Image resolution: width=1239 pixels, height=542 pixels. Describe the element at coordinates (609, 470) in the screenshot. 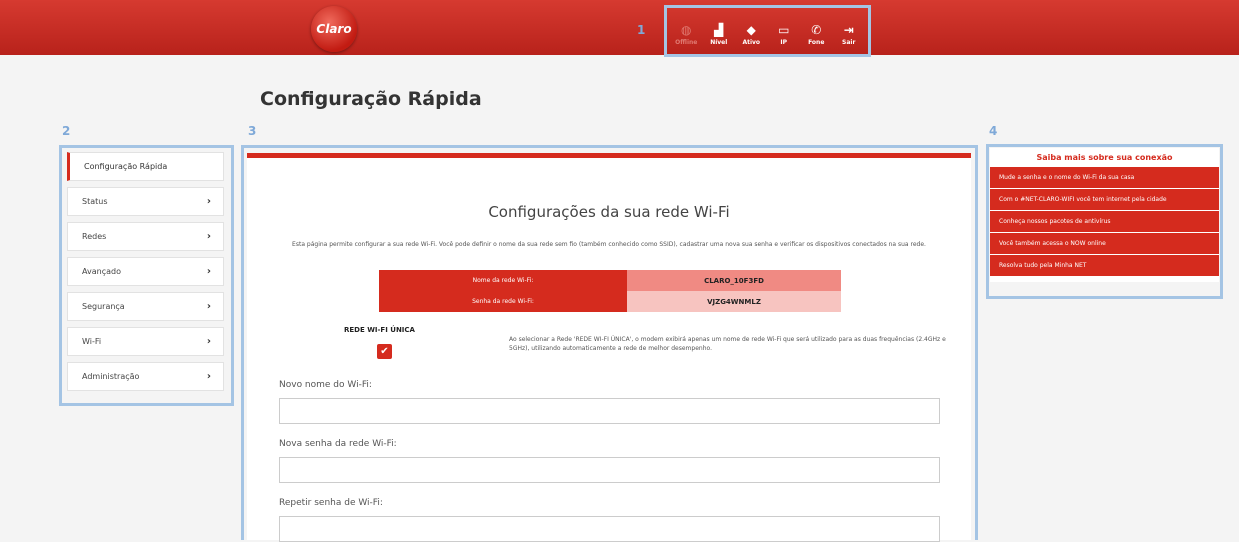

I see `new-pass-input` at that location.